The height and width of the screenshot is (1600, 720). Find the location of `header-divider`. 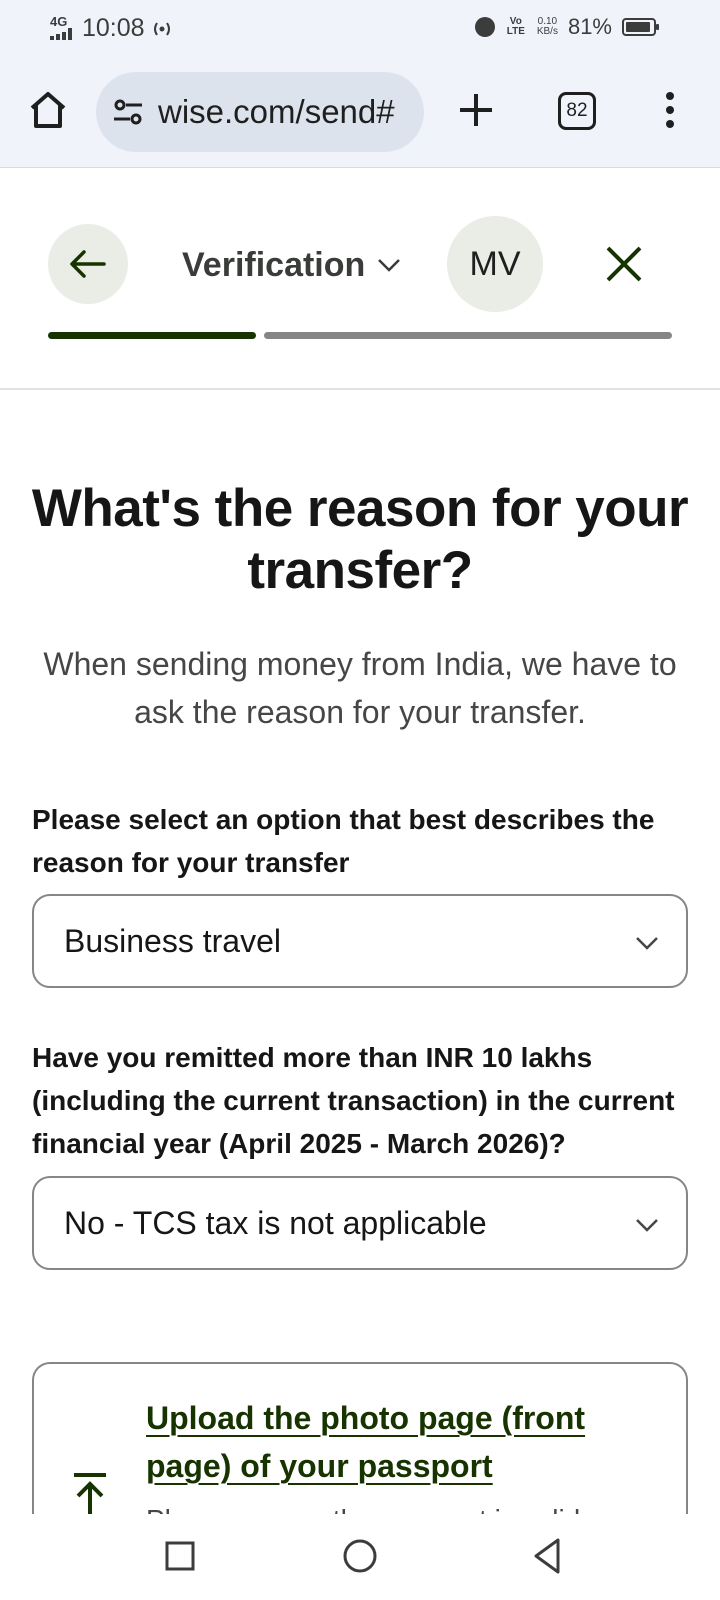

header-divider is located at coordinates (360, 389).